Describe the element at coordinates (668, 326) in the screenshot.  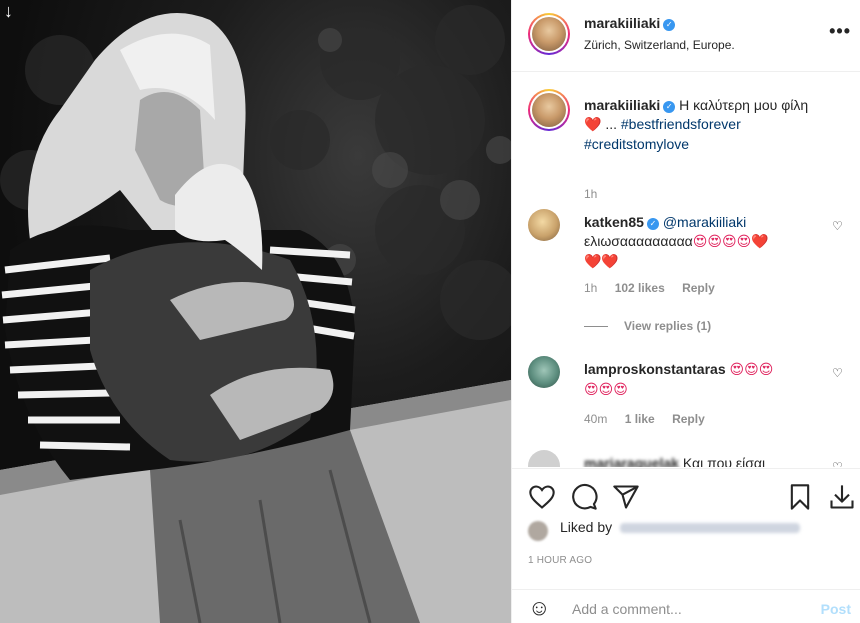
I see `view-replies-label: View replies (1)` at that location.